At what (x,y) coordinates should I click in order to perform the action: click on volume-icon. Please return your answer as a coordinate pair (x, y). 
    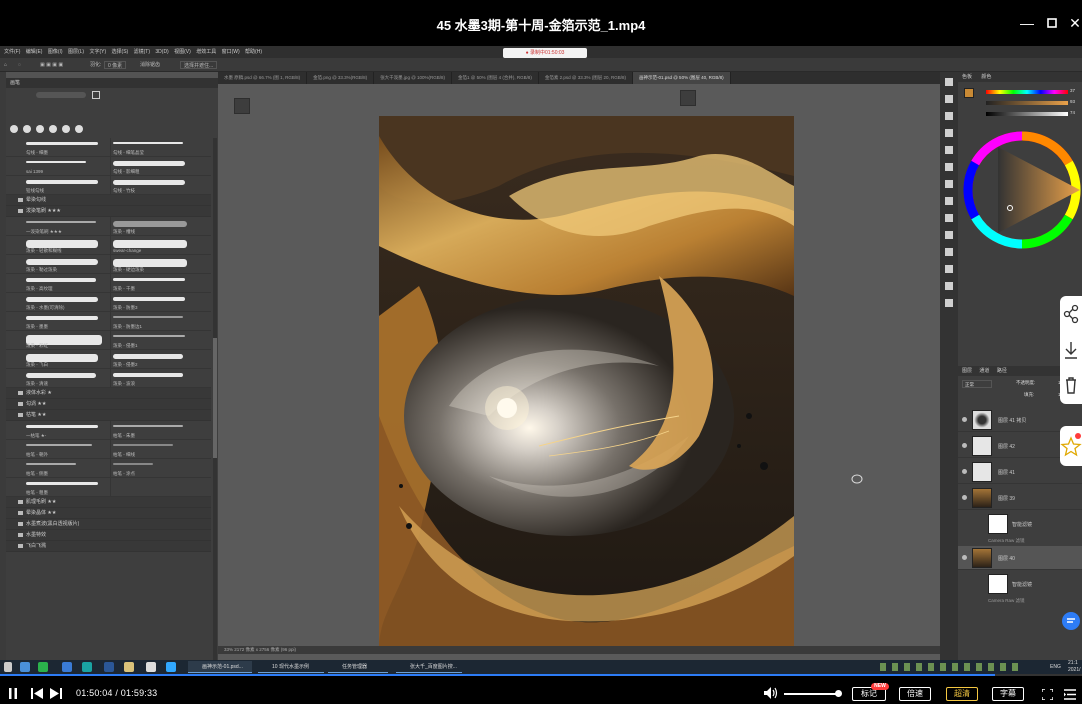
    Looking at the image, I should click on (771, 694).